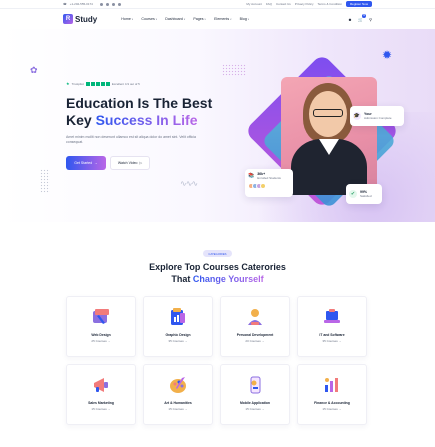  Describe the element at coordinates (141, 163) in the screenshot. I see `play-icon: ▷` at that location.